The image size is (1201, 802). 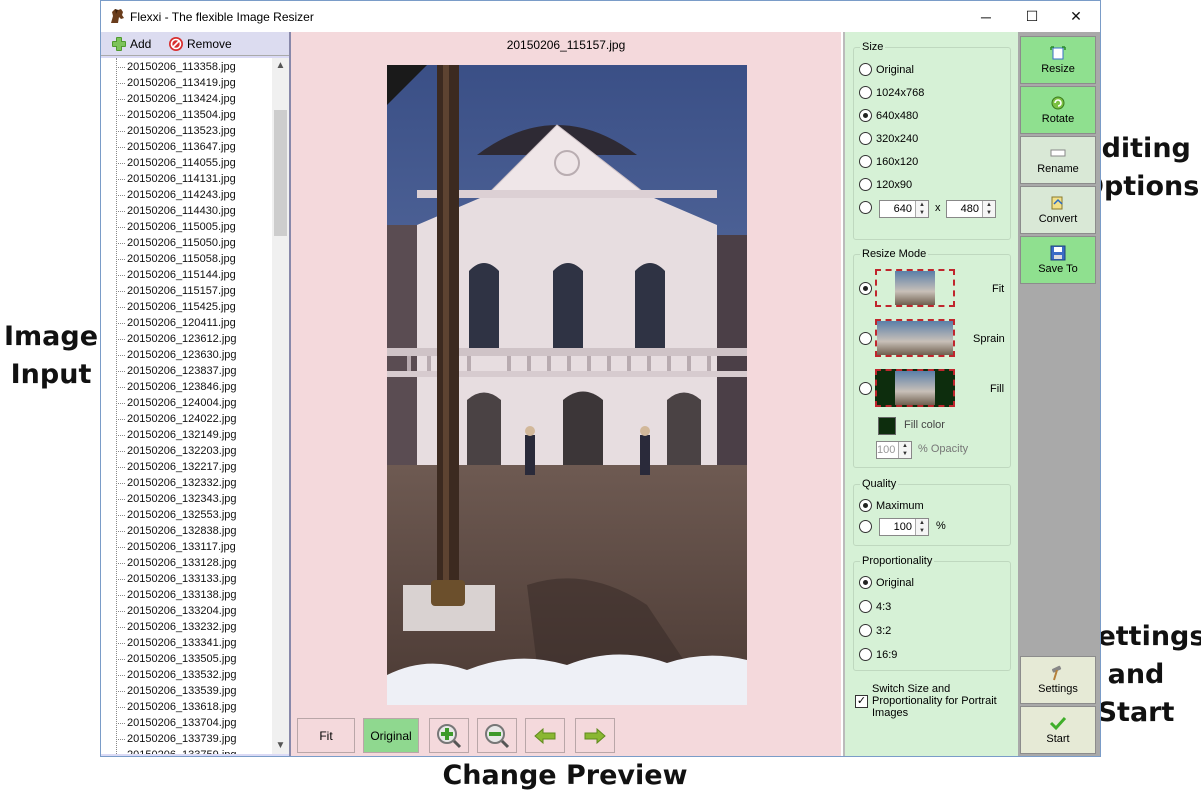 I want to click on file-list-scrollbar: ▲ ▼, so click(x=280, y=406).